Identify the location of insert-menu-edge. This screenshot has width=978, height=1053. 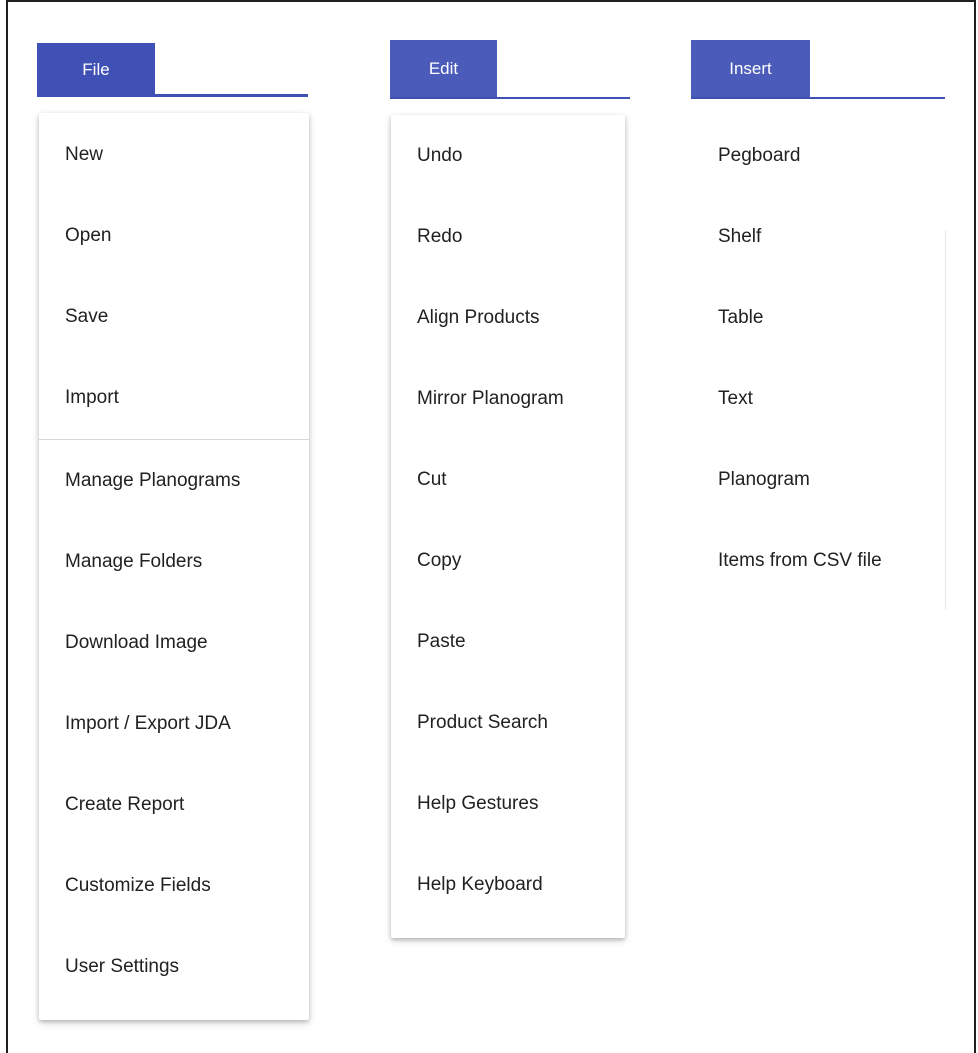
(945, 420).